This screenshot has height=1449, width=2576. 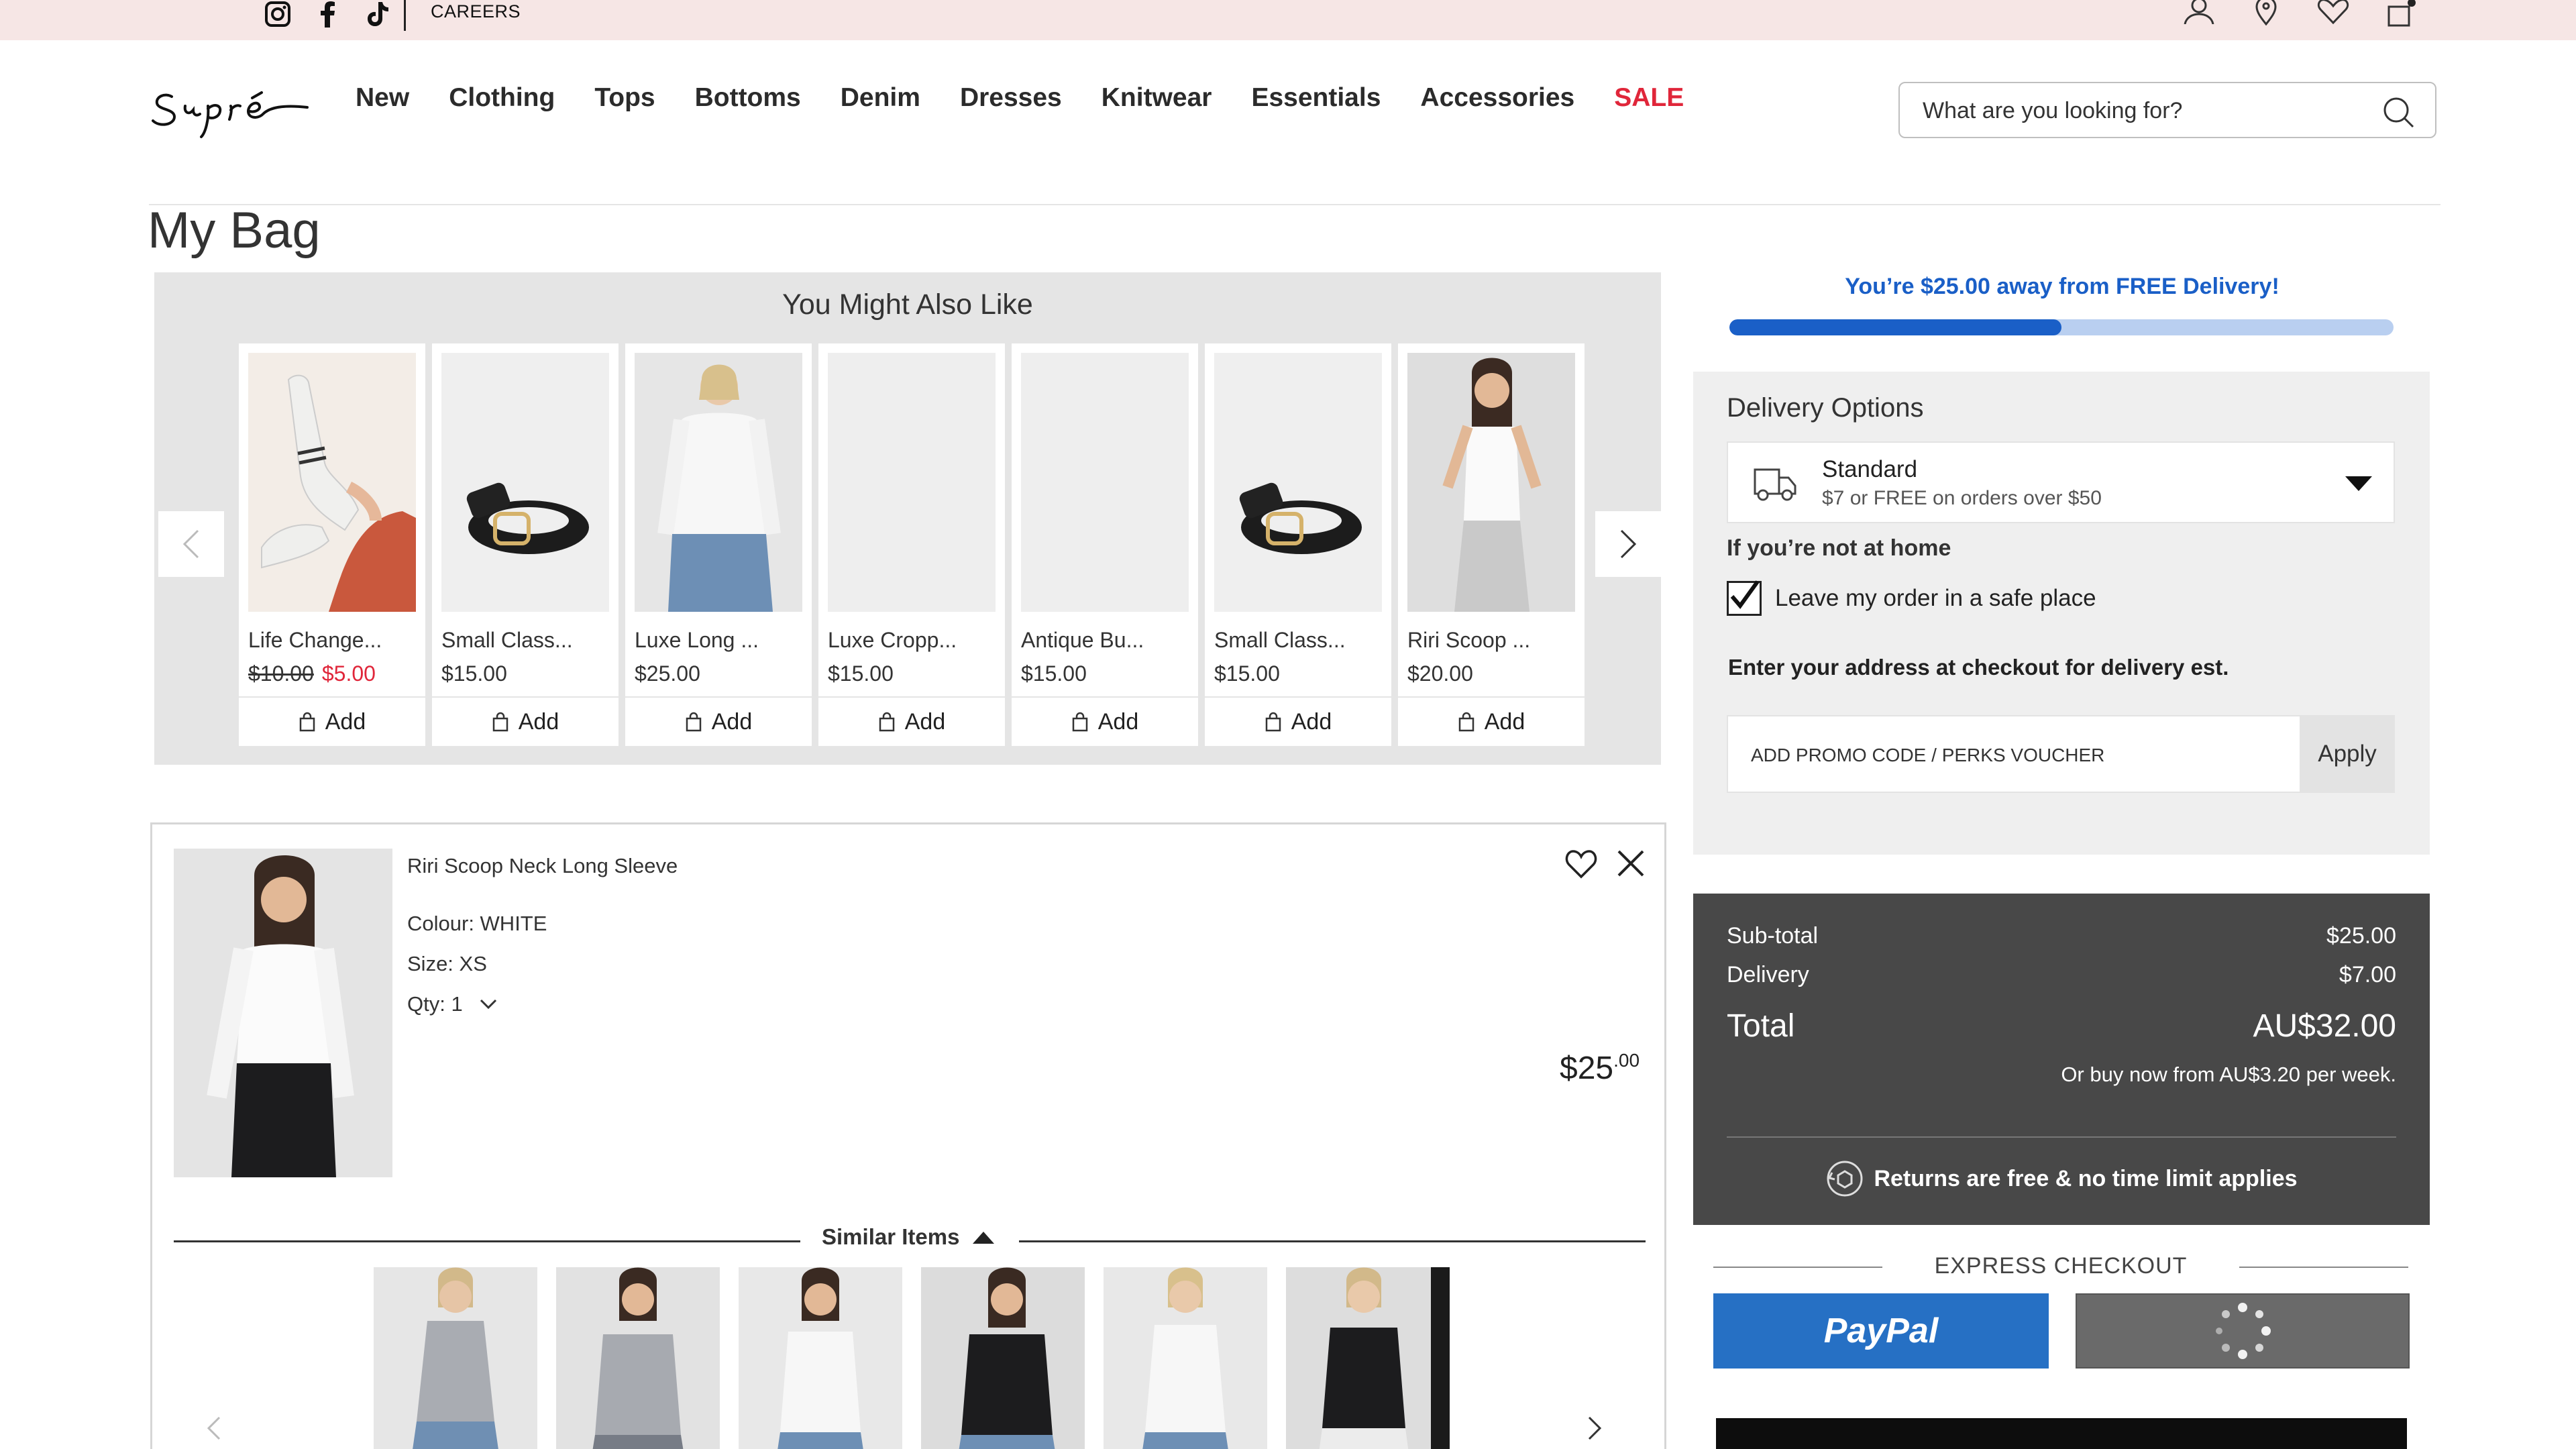 I want to click on facebook-icon, so click(x=327, y=14).